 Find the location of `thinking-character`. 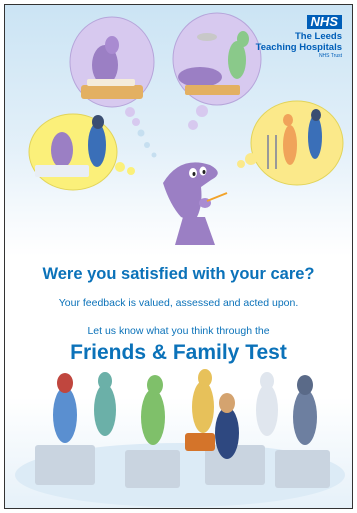

thinking-character is located at coordinates (195, 203).